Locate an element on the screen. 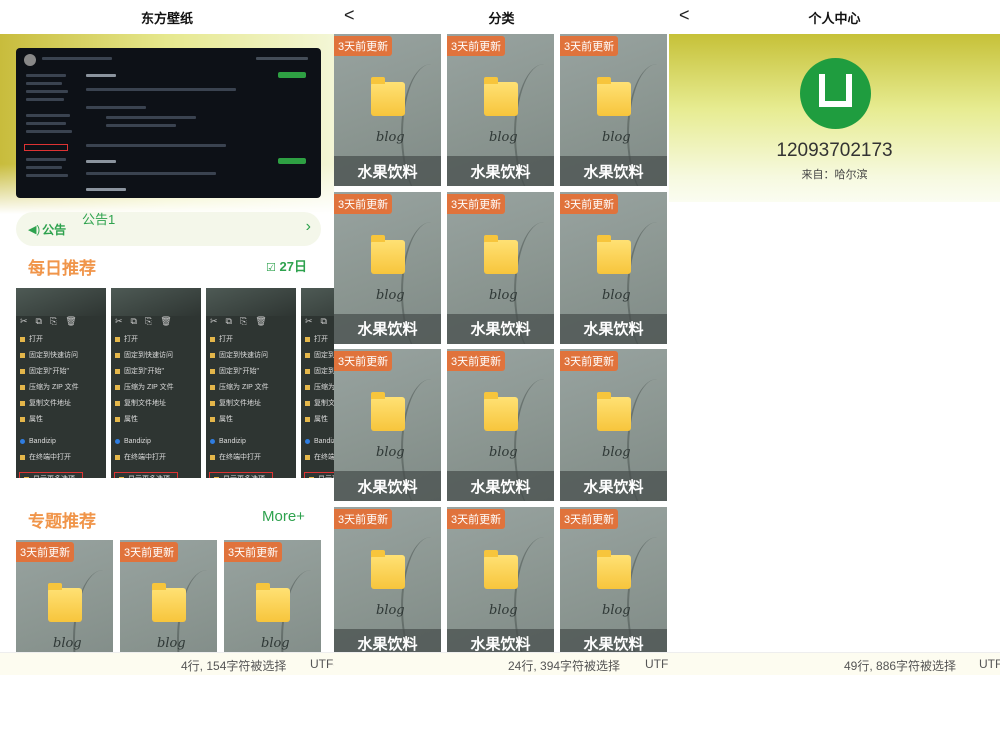 Image resolution: width=1000 pixels, height=750 pixels. profile-navbar: < 个人中心 is located at coordinates (834, 17).